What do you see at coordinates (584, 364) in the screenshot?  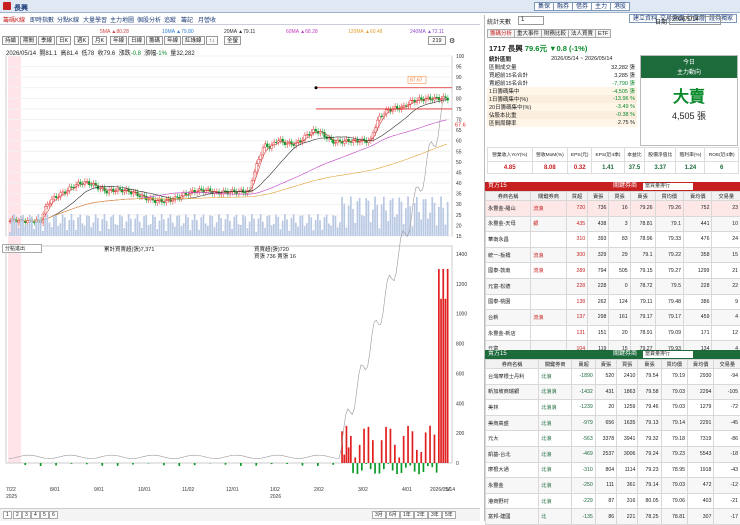 I see `col-header: 賣超` at bounding box center [584, 364].